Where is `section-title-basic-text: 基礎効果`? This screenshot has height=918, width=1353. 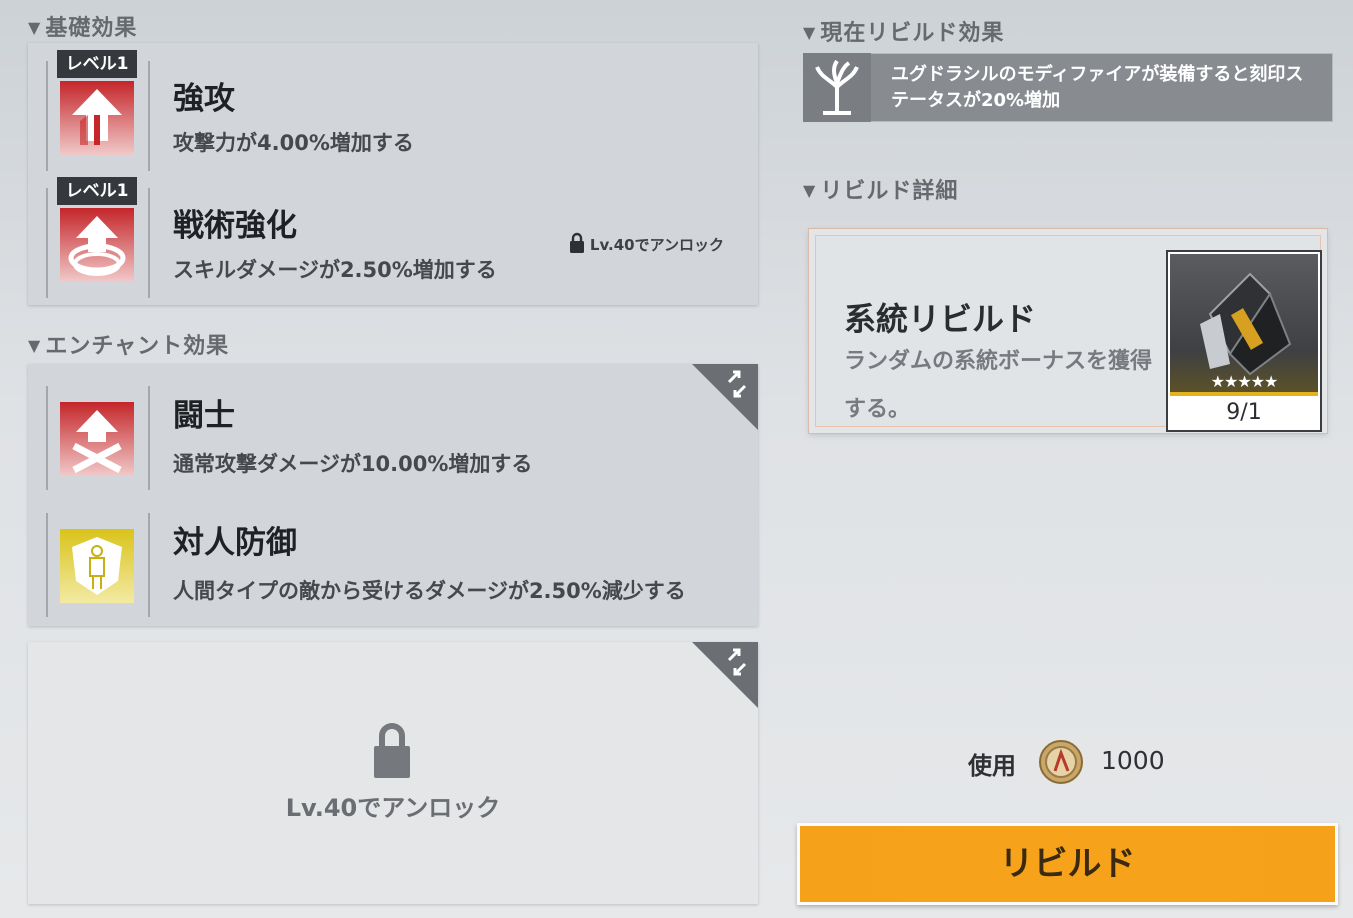 section-title-basic-text: 基礎効果 is located at coordinates (91, 28).